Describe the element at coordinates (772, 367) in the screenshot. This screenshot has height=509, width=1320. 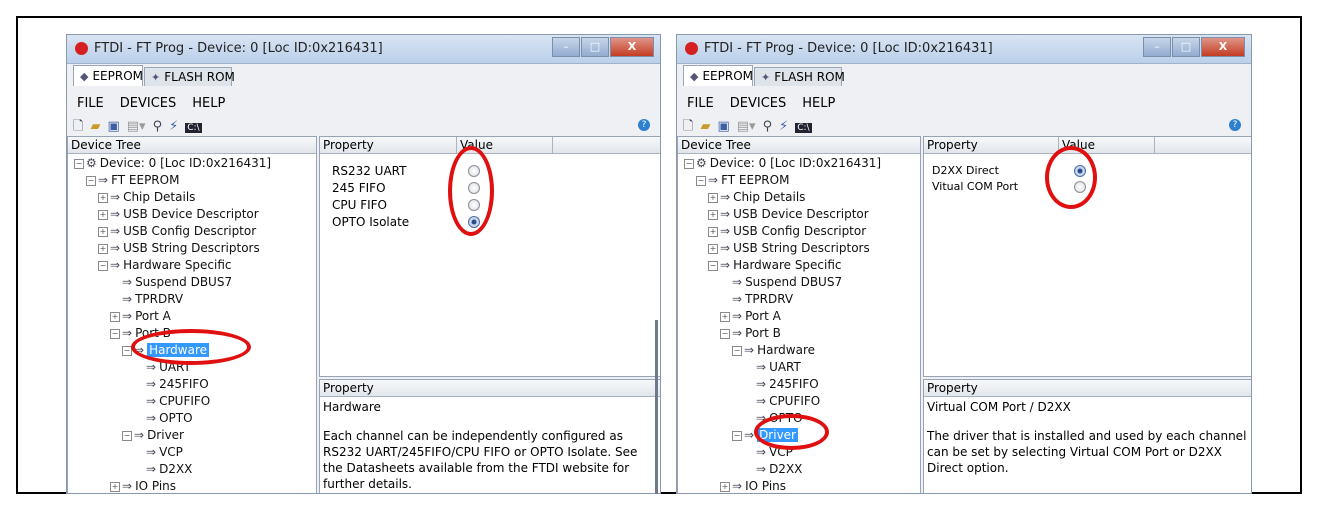
I see `tree-node: ⇒ UART` at that location.